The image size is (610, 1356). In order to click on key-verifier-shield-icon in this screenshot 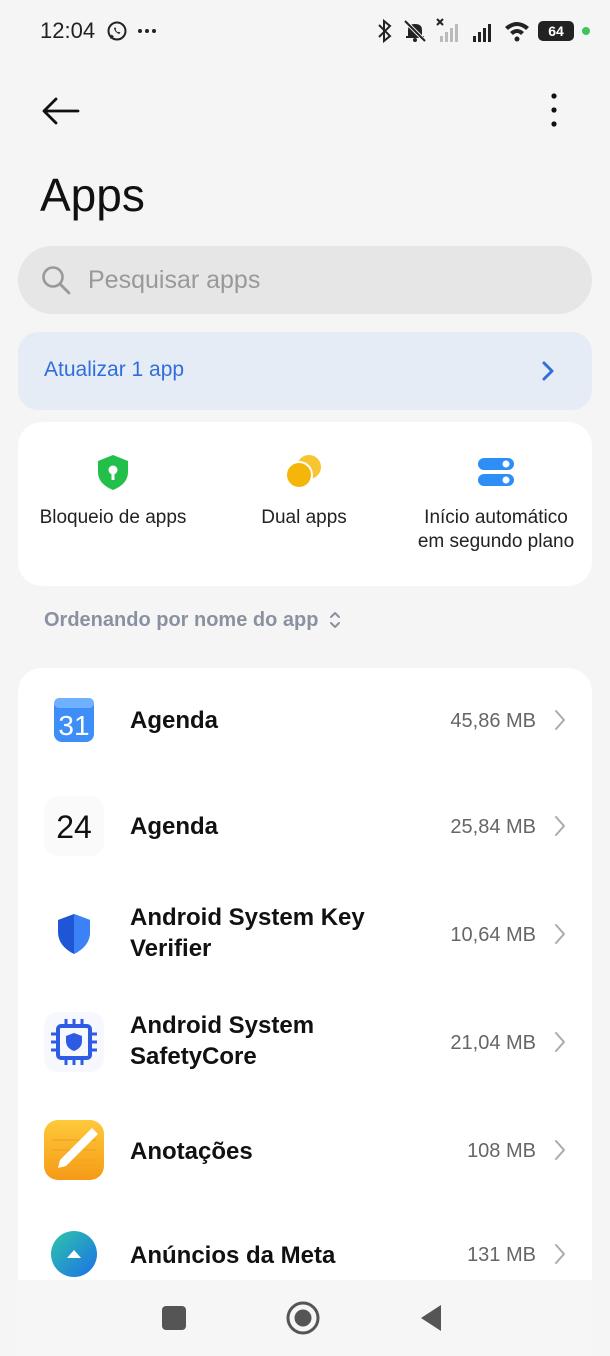, I will do `click(74, 934)`.